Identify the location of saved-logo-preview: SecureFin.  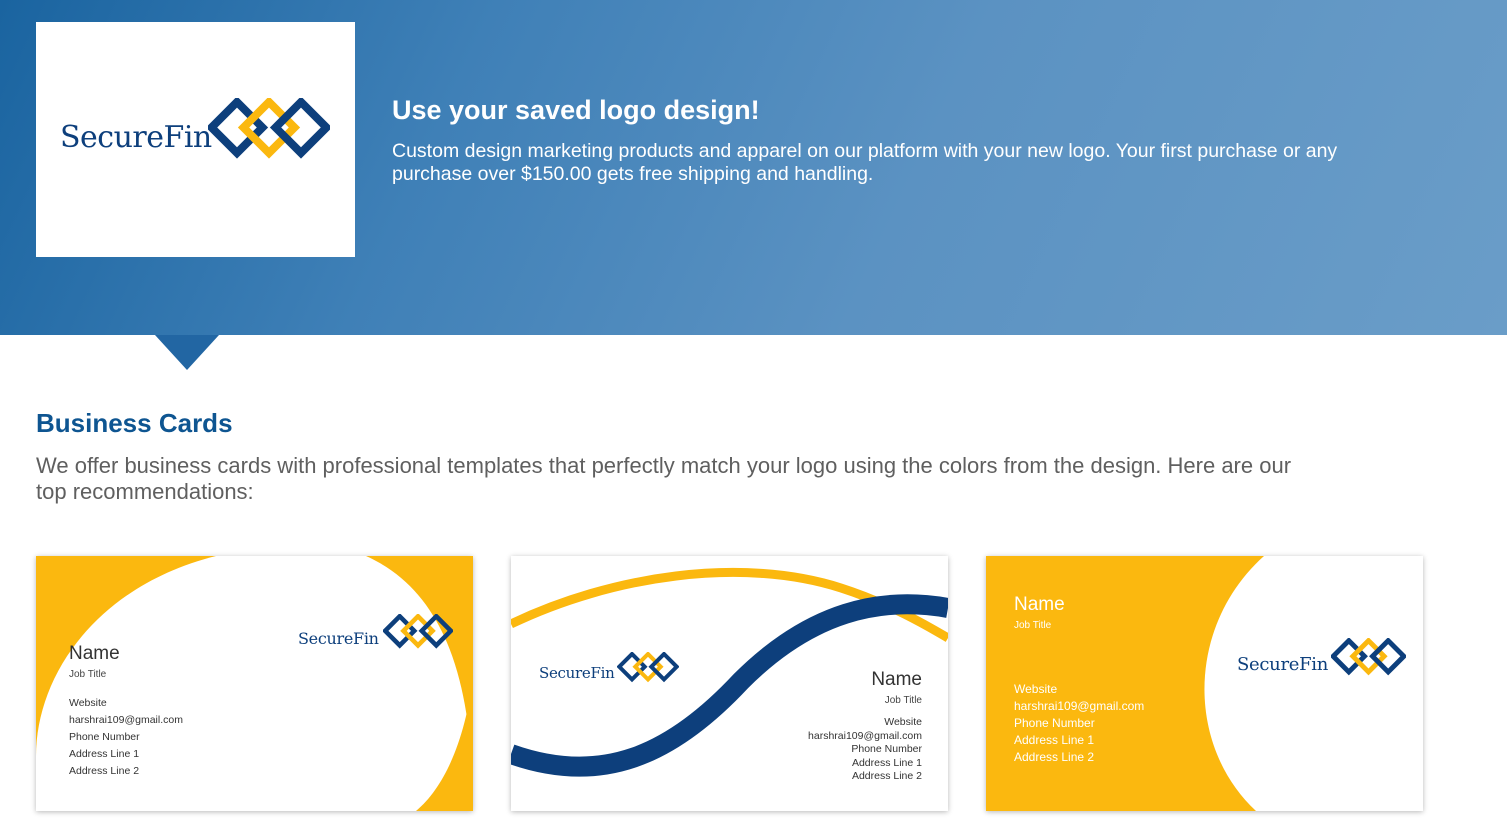
(195, 139).